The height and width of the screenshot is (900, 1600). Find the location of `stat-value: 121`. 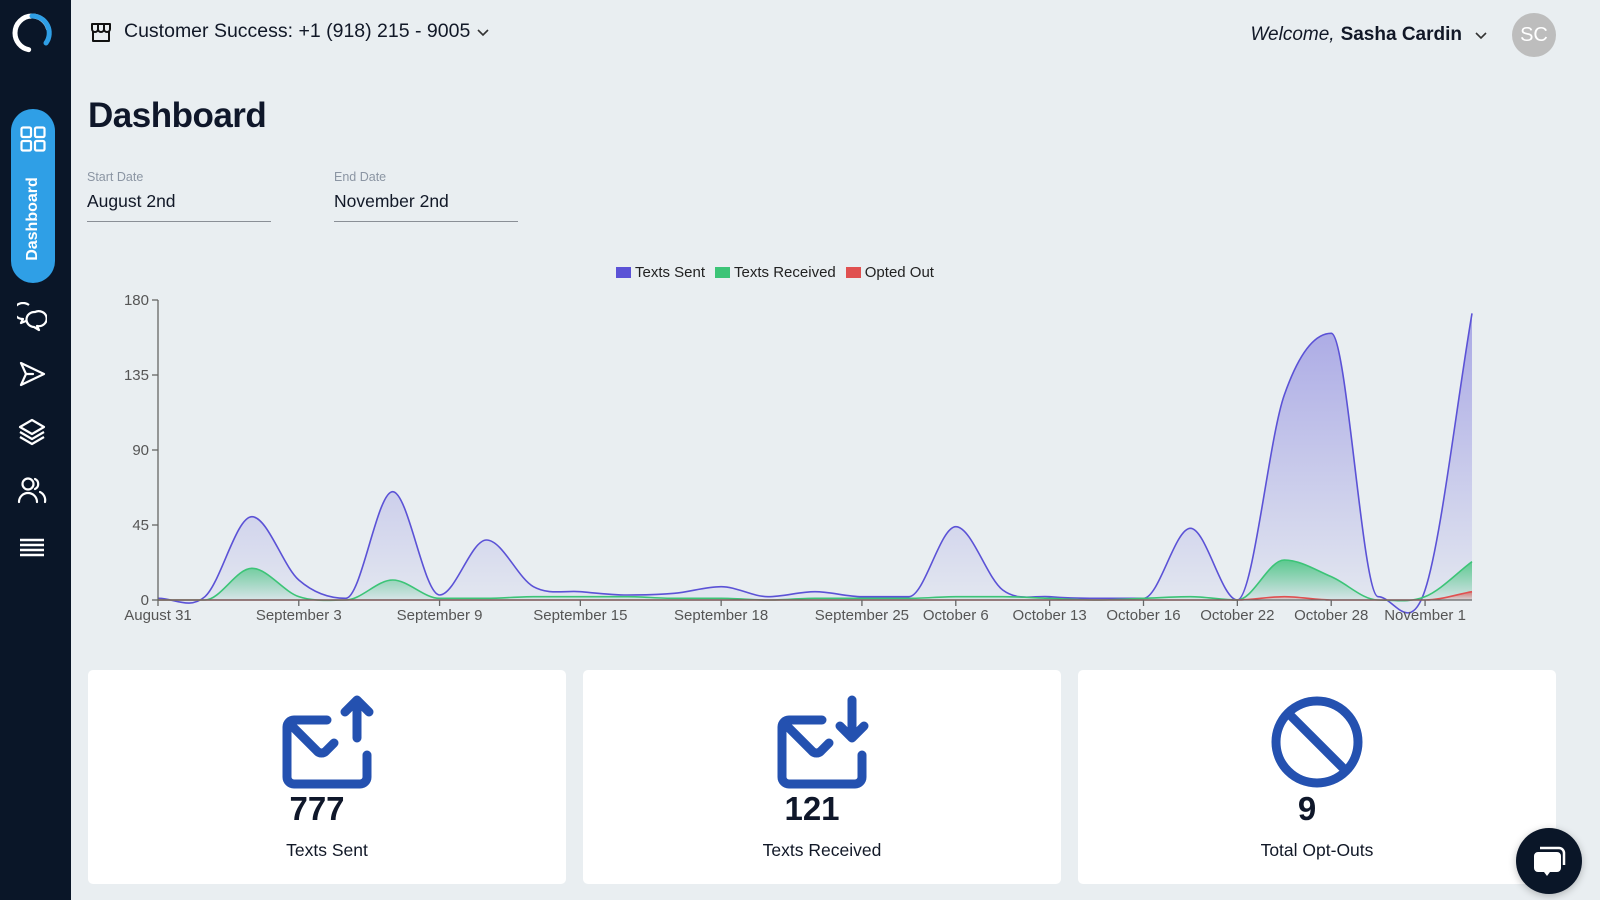

stat-value: 121 is located at coordinates (812, 808).